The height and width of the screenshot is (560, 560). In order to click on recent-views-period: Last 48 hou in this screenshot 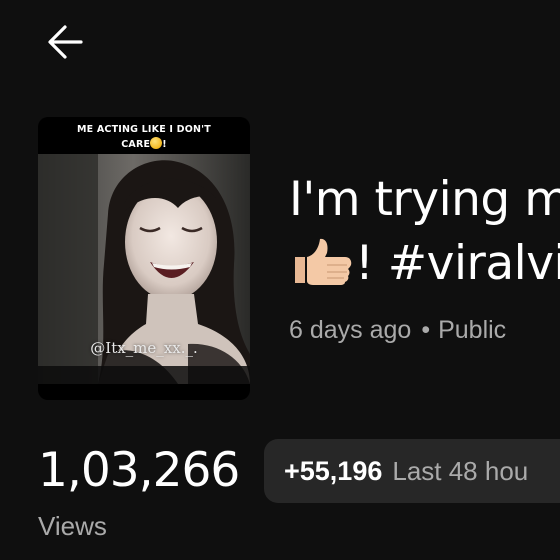, I will do `click(460, 470)`.